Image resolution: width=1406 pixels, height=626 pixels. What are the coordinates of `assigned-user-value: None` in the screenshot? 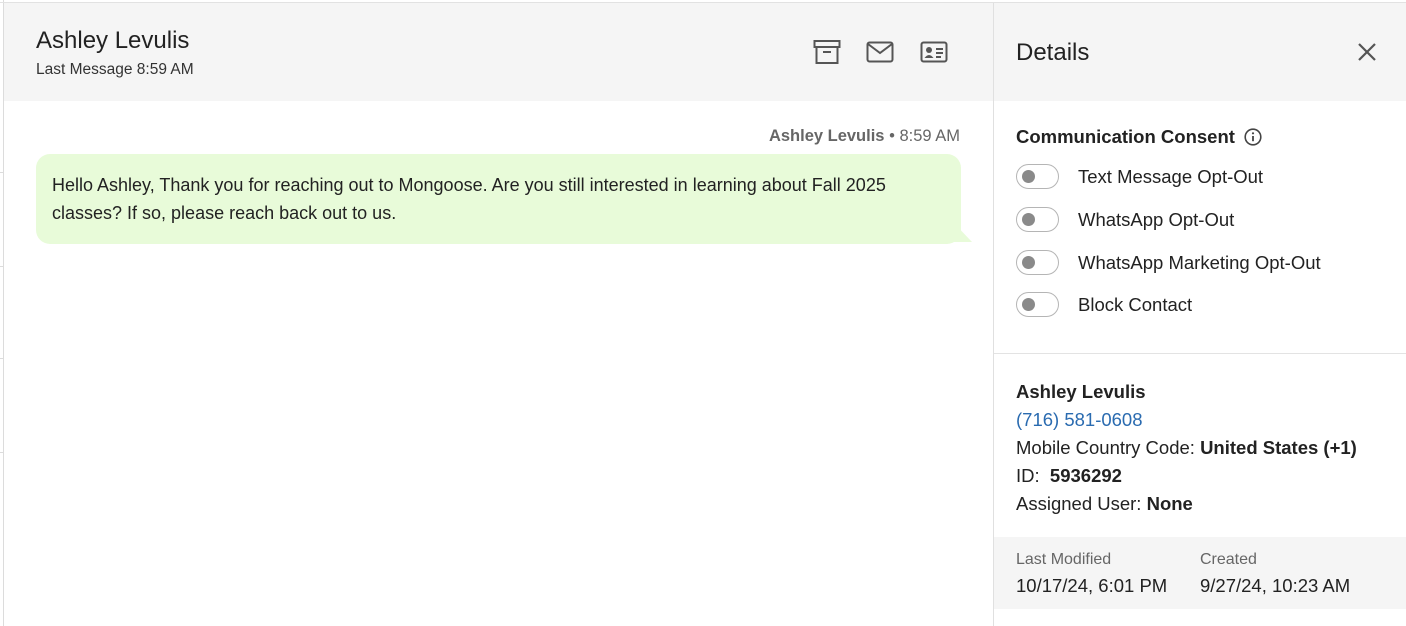 It's located at (1169, 503).